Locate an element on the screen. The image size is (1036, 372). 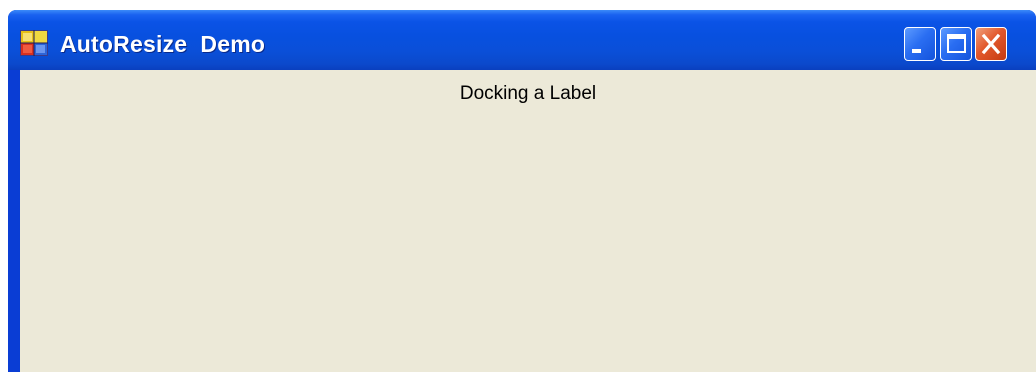
maximize-button is located at coordinates (956, 44).